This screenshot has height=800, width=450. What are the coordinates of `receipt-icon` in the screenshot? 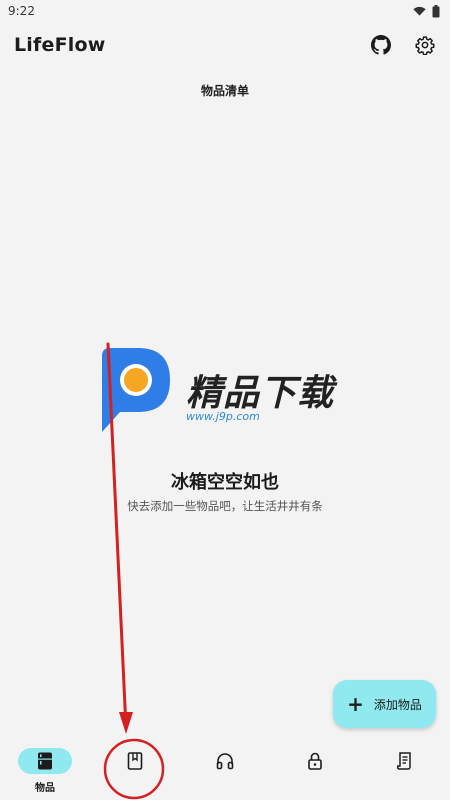 It's located at (404, 761).